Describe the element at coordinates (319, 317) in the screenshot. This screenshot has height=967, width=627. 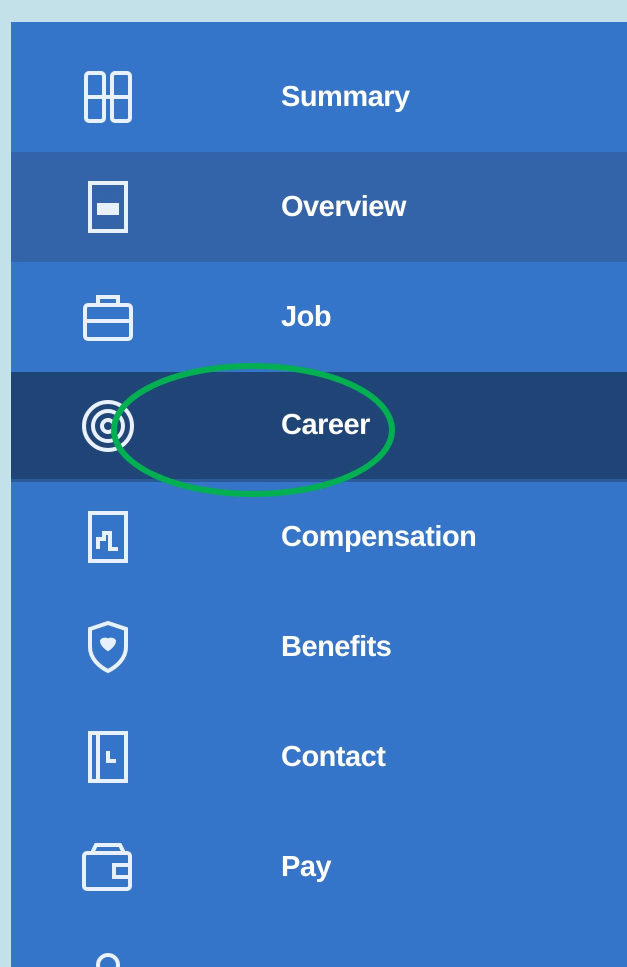
I see `sidebar-item: Job` at that location.